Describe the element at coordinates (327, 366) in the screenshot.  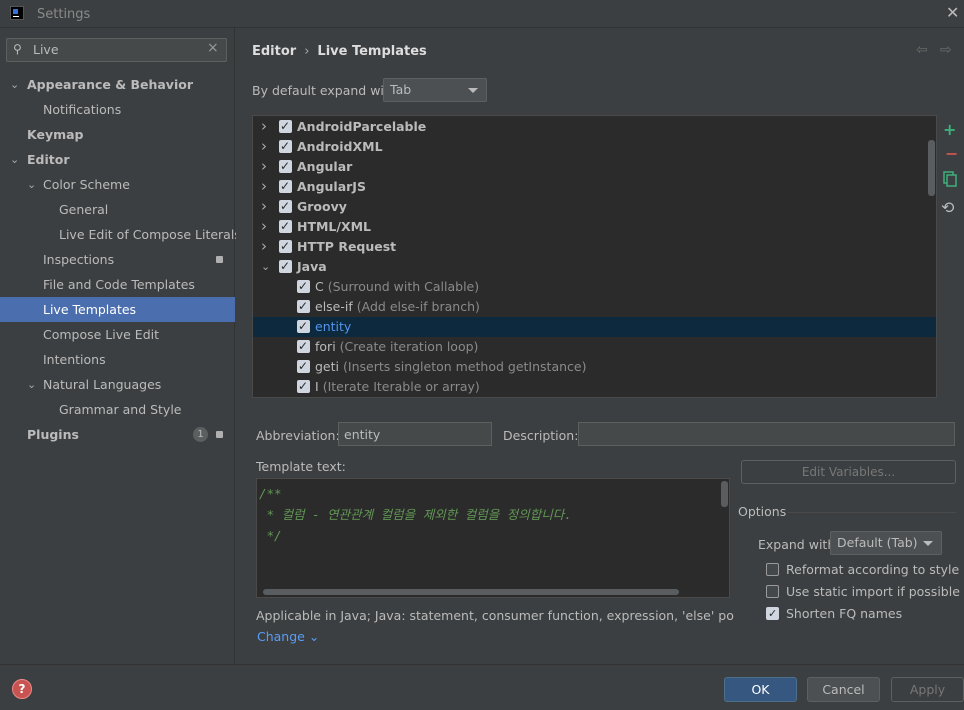
I see `template-name-text: geti` at that location.